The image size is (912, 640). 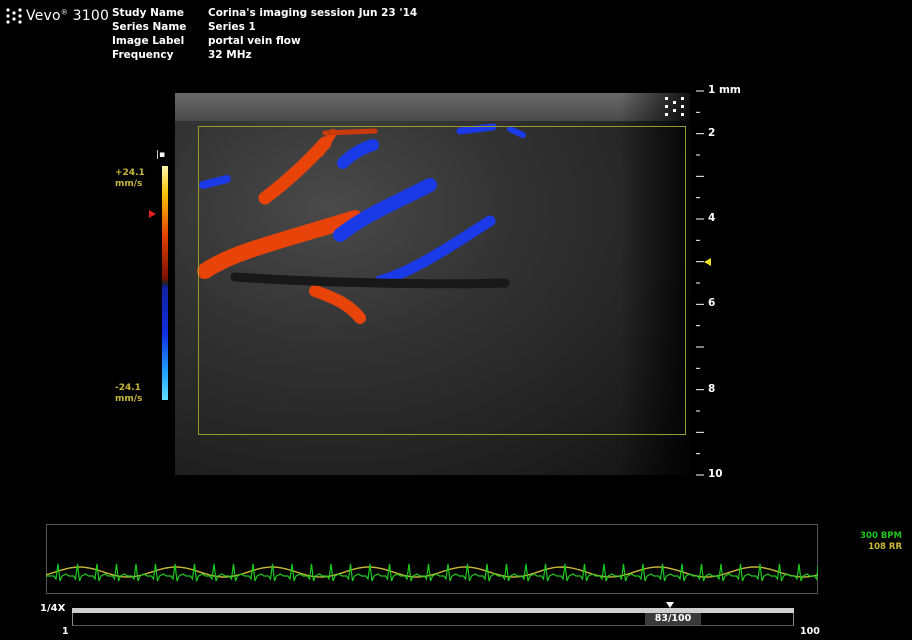 I want to click on baseline-pointer-icon, so click(x=152, y=214).